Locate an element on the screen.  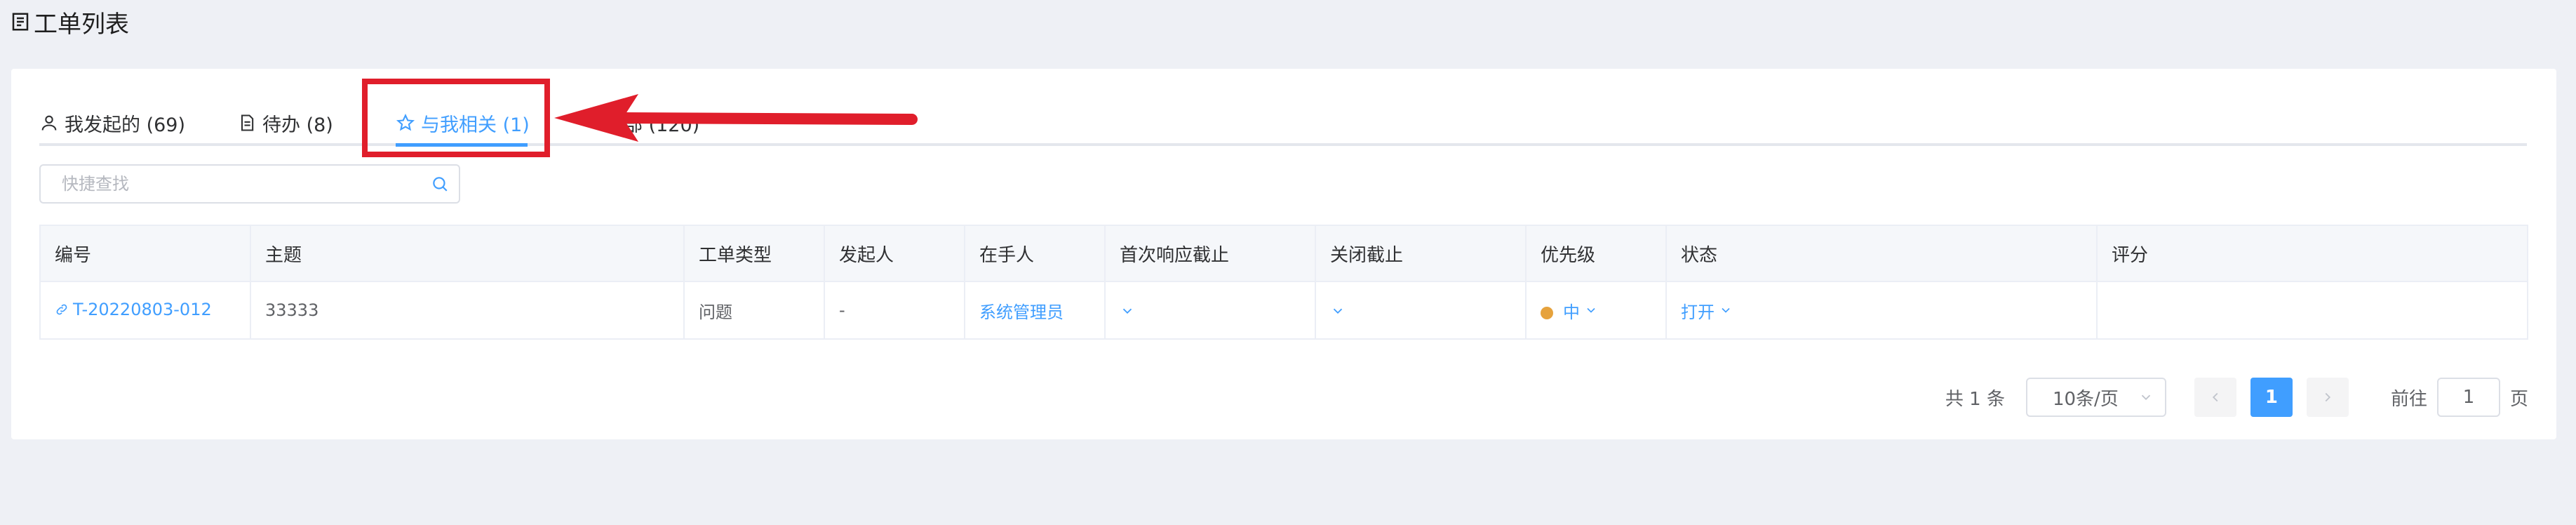
column-header-subject: 主题 is located at coordinates (467, 253).